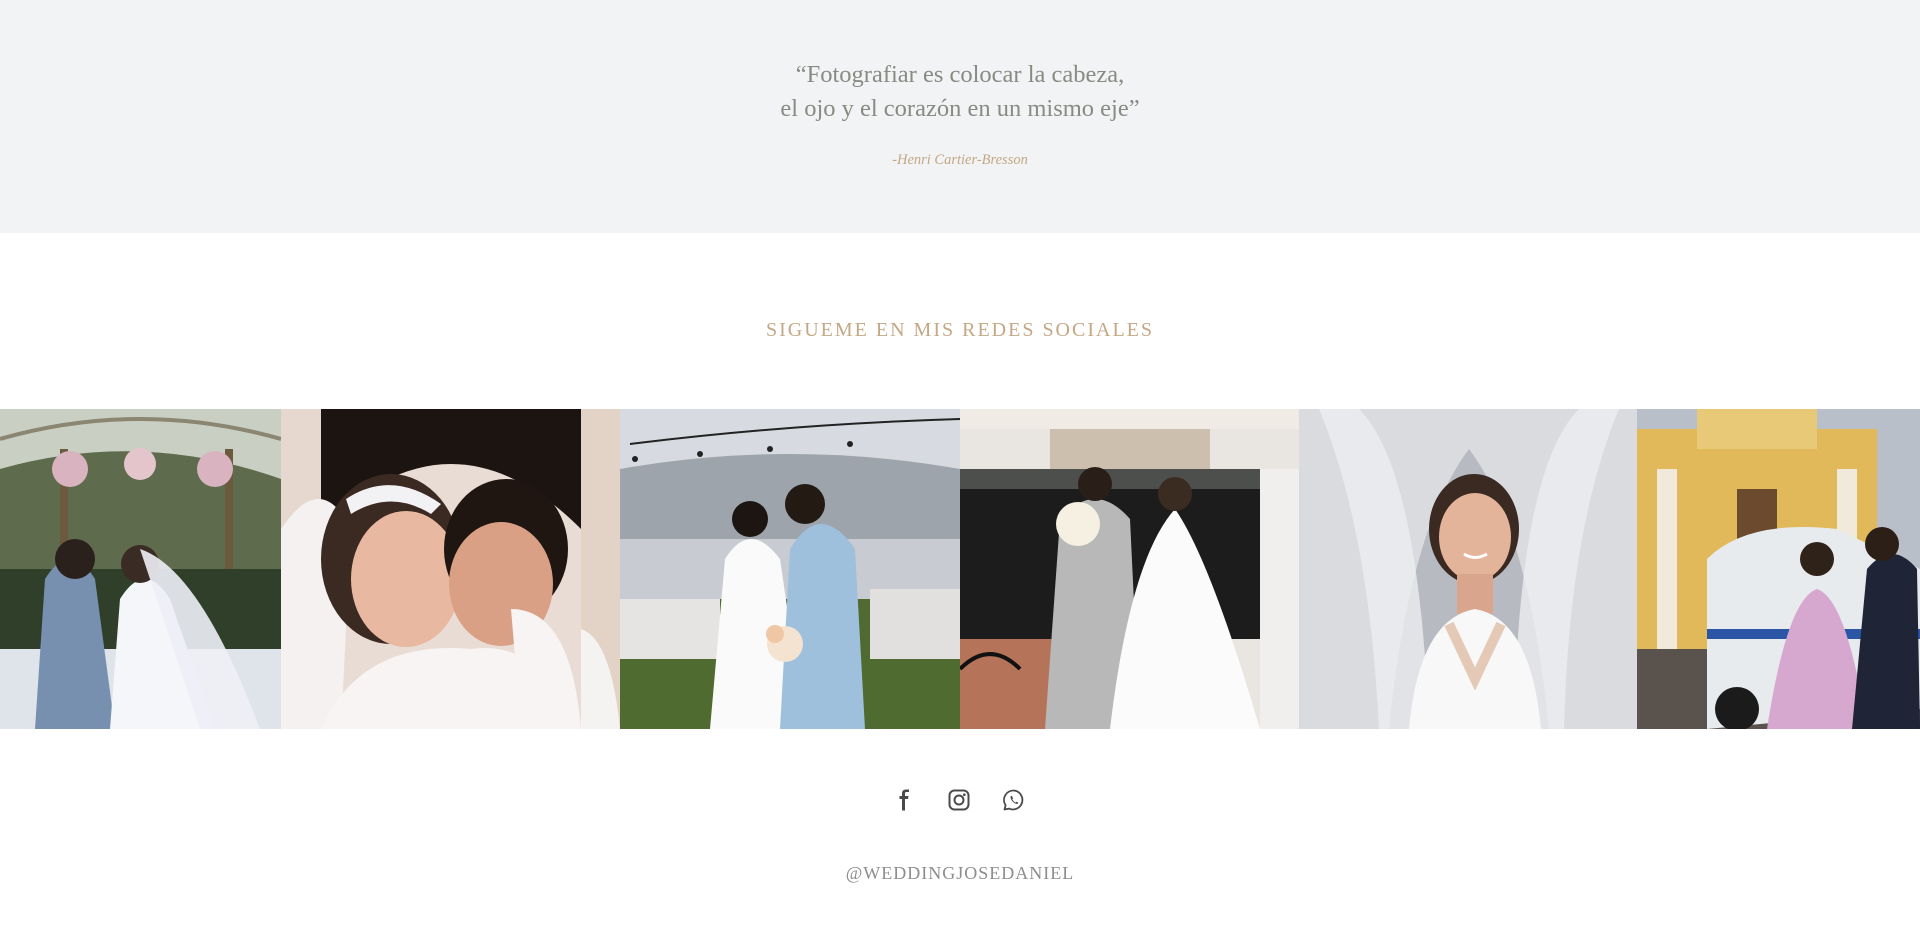  Describe the element at coordinates (960, 74) in the screenshot. I see `quote-line-1: “Fotografiar es colocar la cabeza,` at that location.